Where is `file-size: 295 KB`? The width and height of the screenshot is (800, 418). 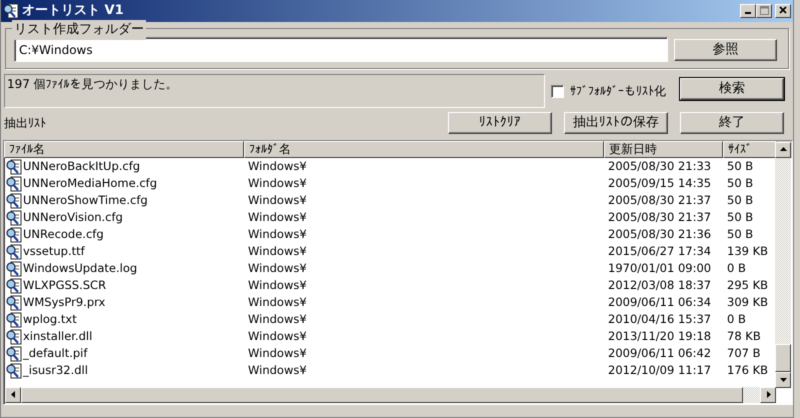 file-size: 295 KB is located at coordinates (748, 285).